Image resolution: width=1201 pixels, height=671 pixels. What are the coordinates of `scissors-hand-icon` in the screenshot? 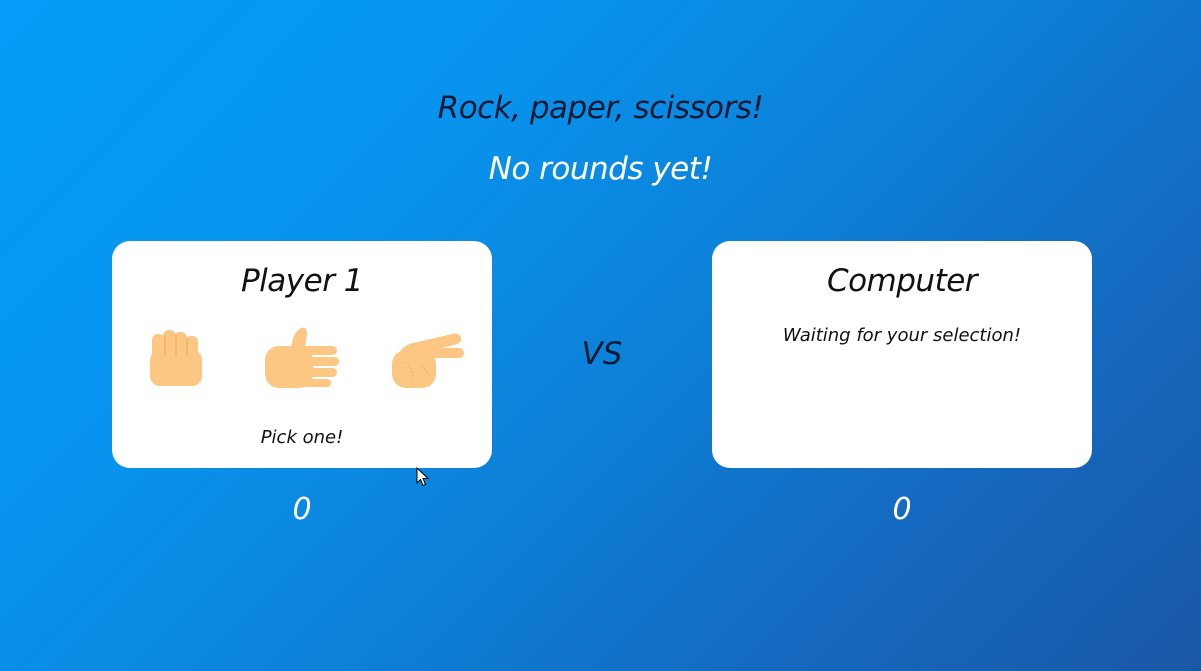 It's located at (428, 360).